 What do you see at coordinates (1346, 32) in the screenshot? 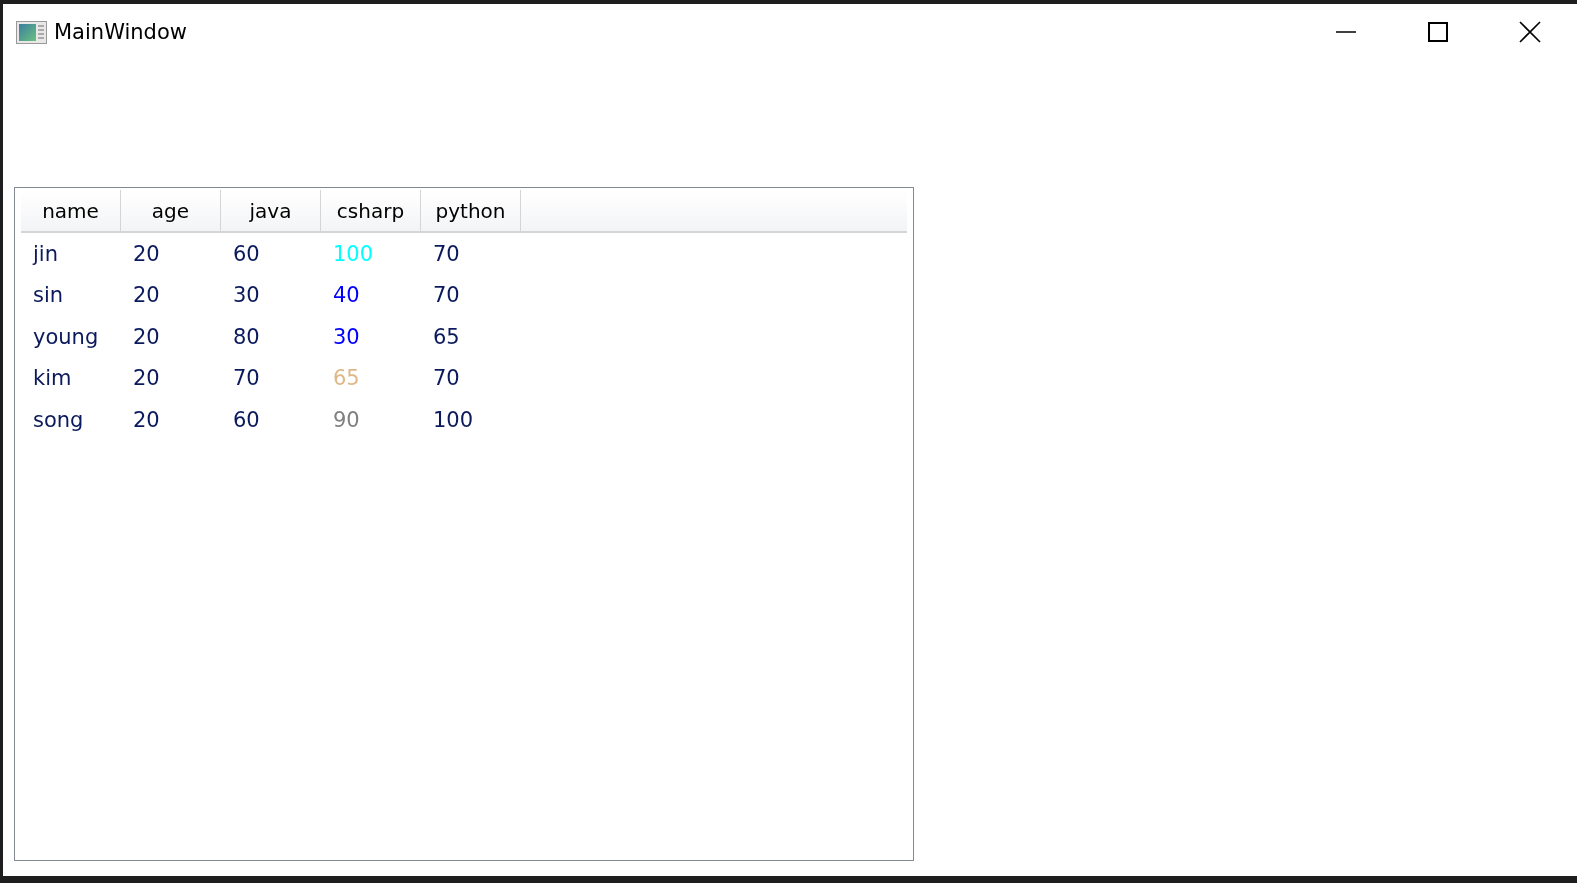
I see `minimize-icon` at bounding box center [1346, 32].